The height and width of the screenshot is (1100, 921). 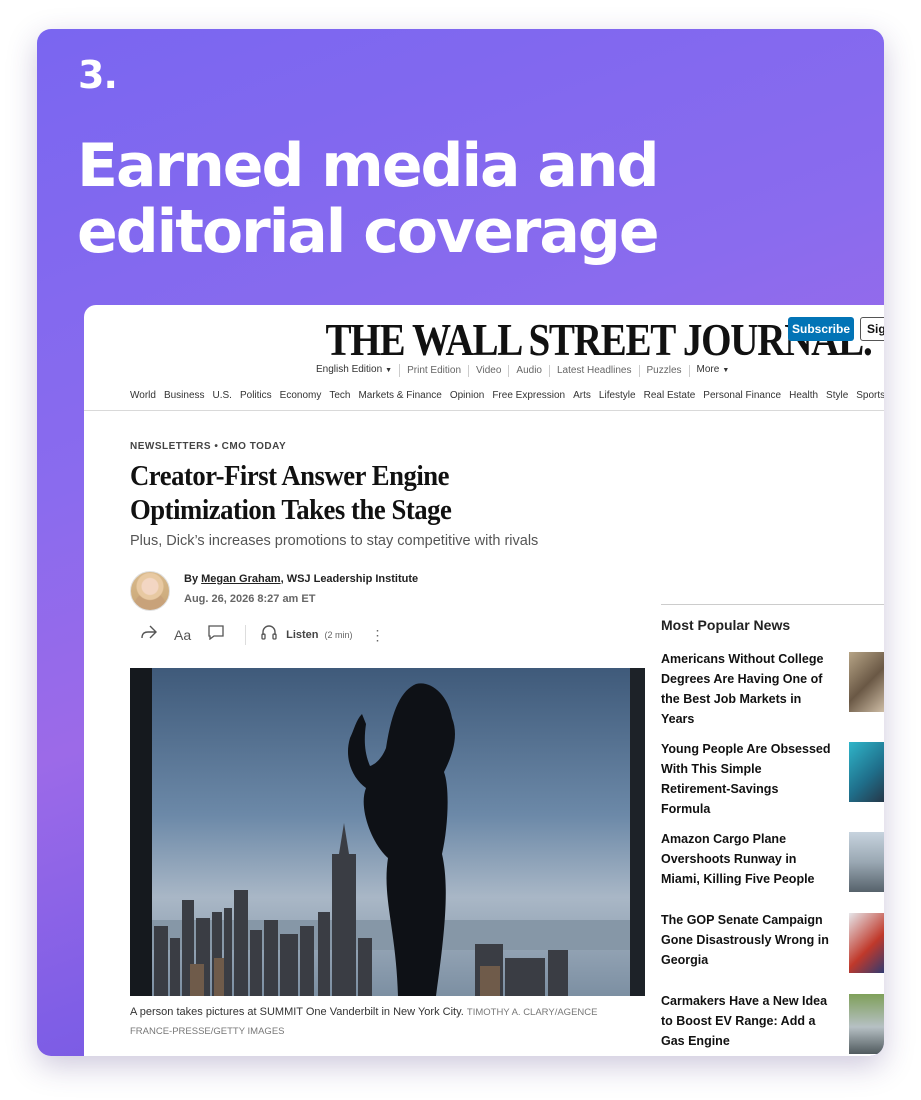 I want to click on nav-economy: Economy, so click(x=301, y=395).